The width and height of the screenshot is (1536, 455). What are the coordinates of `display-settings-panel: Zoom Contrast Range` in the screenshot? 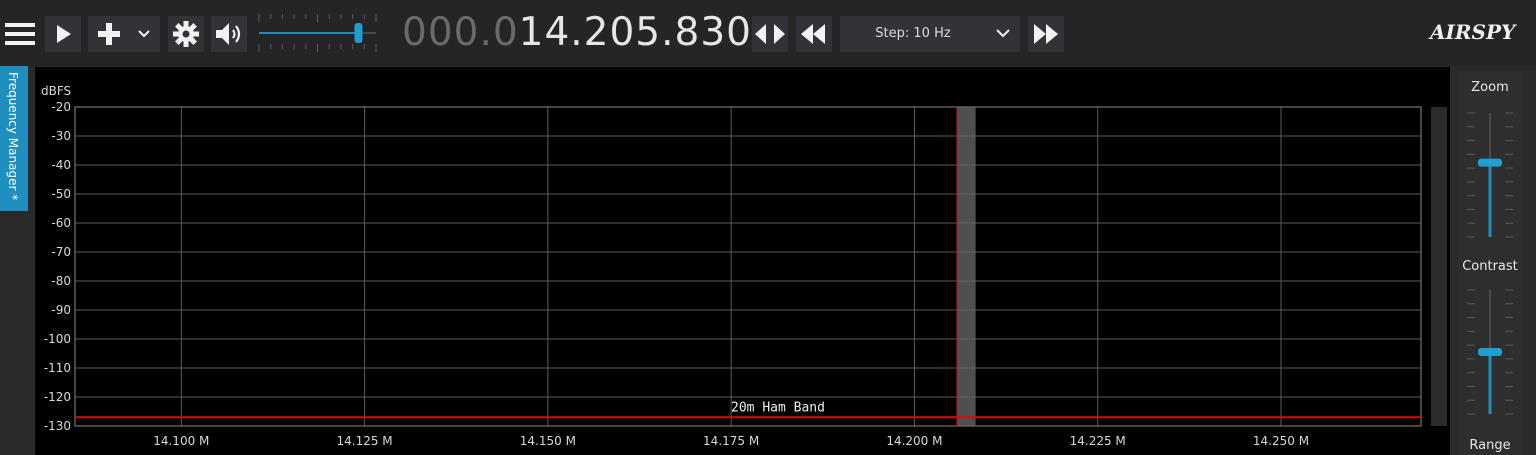 It's located at (1490, 263).